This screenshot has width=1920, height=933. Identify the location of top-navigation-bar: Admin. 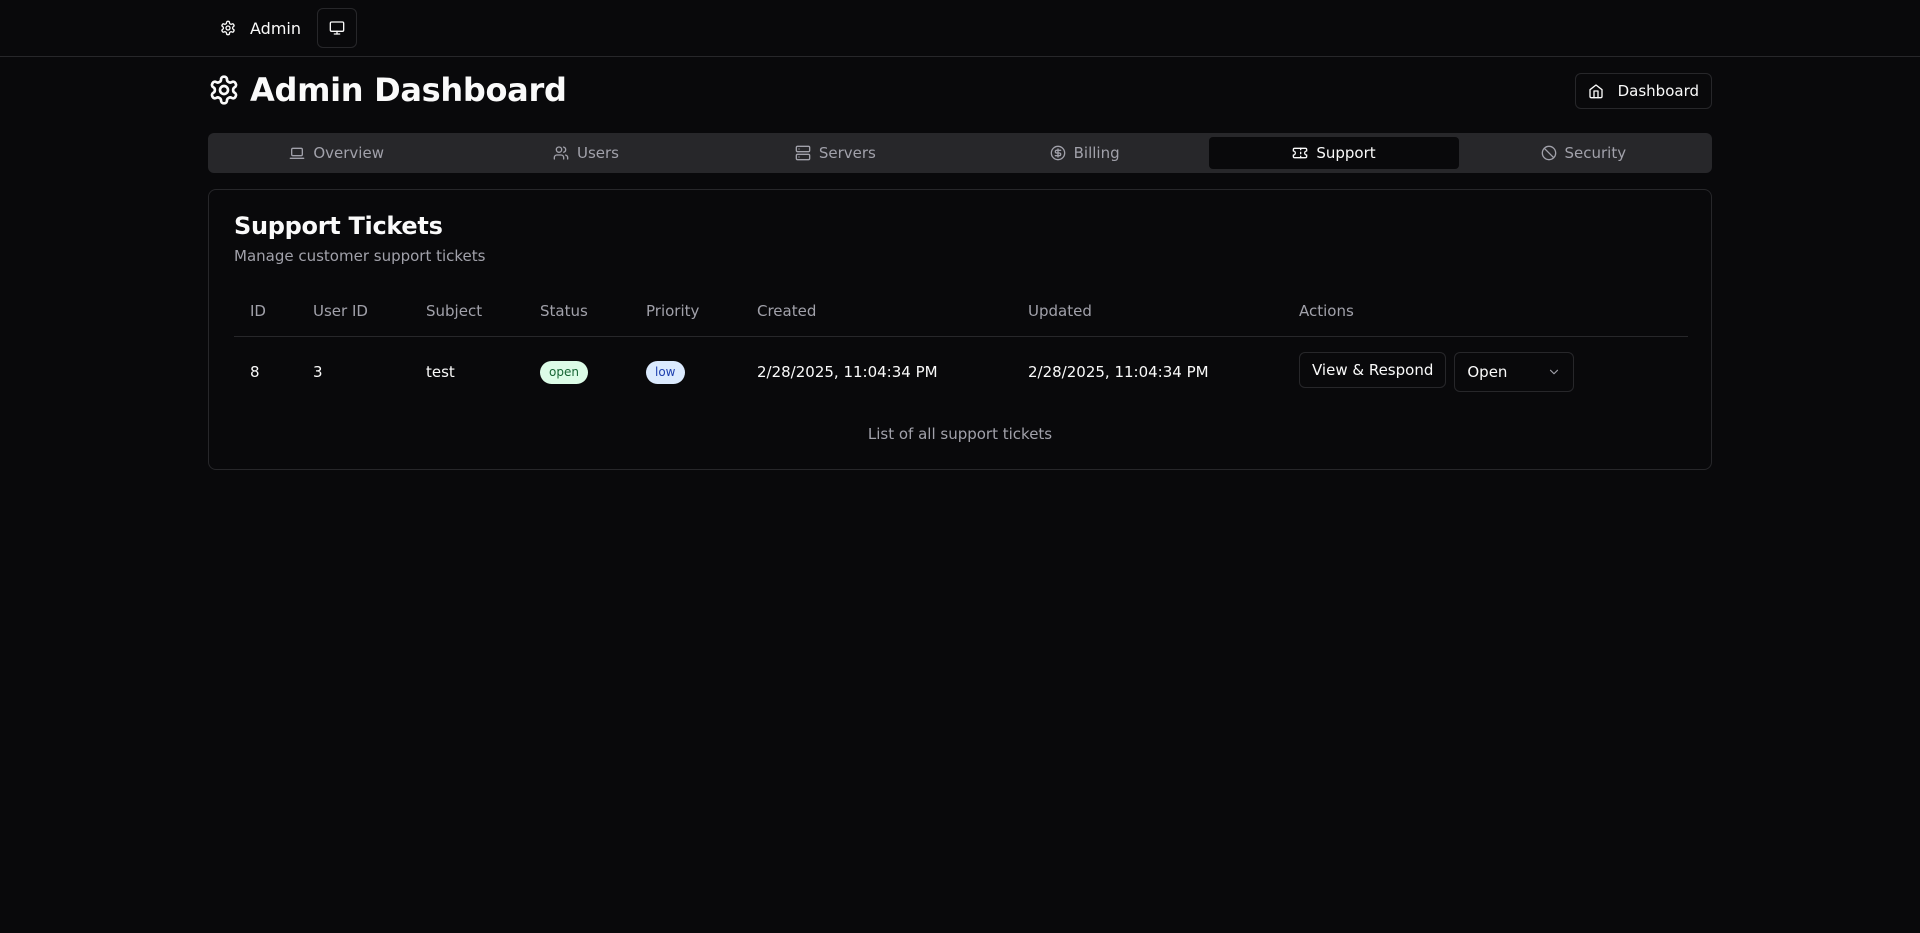
(960, 28).